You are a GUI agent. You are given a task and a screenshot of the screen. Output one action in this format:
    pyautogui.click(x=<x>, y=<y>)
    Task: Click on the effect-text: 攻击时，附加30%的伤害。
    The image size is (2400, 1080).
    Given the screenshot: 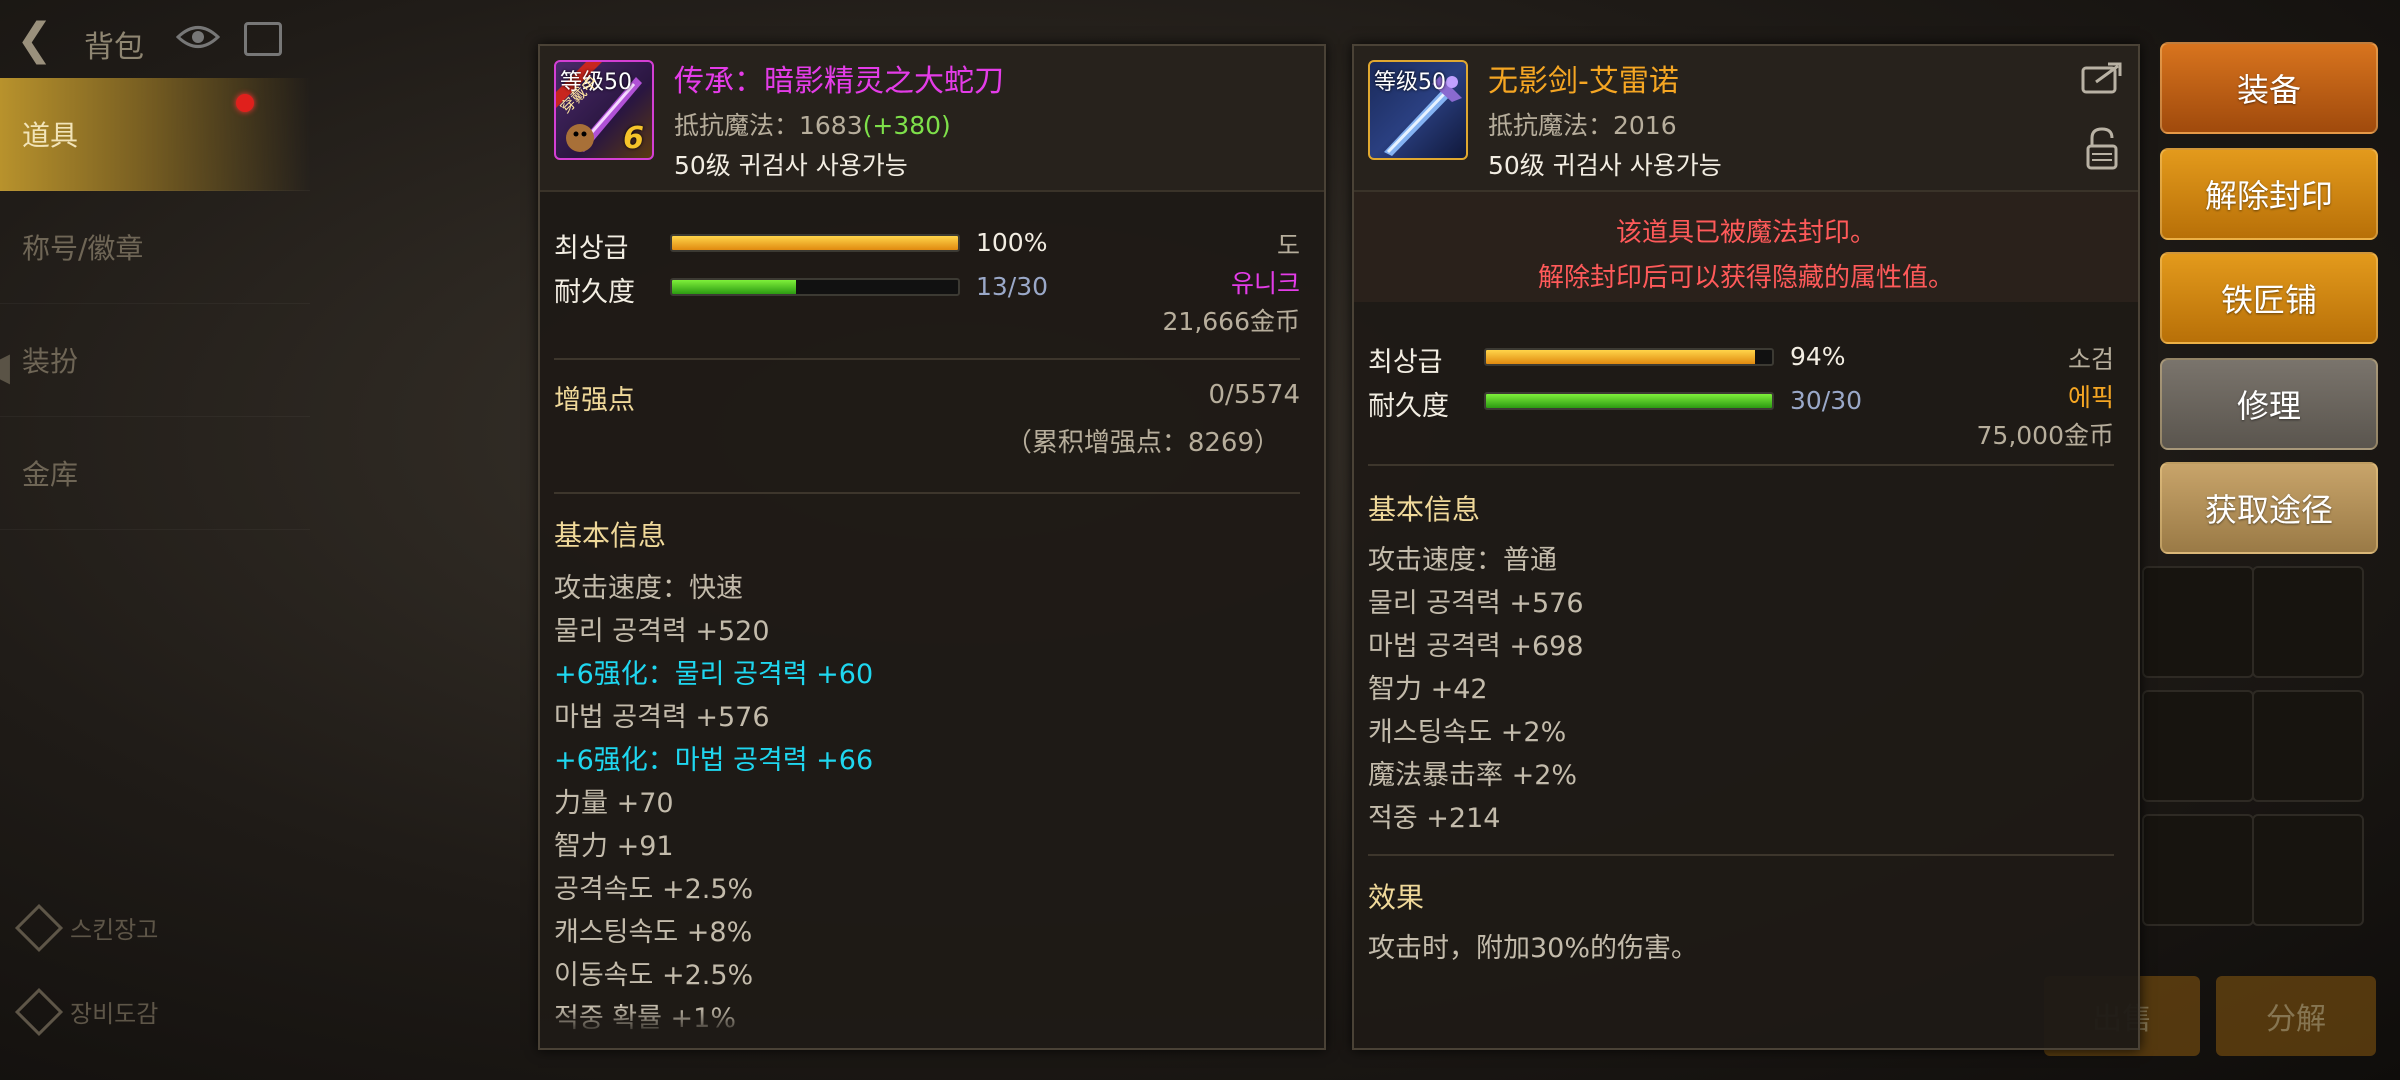 What is the action you would take?
    pyautogui.click(x=1533, y=948)
    